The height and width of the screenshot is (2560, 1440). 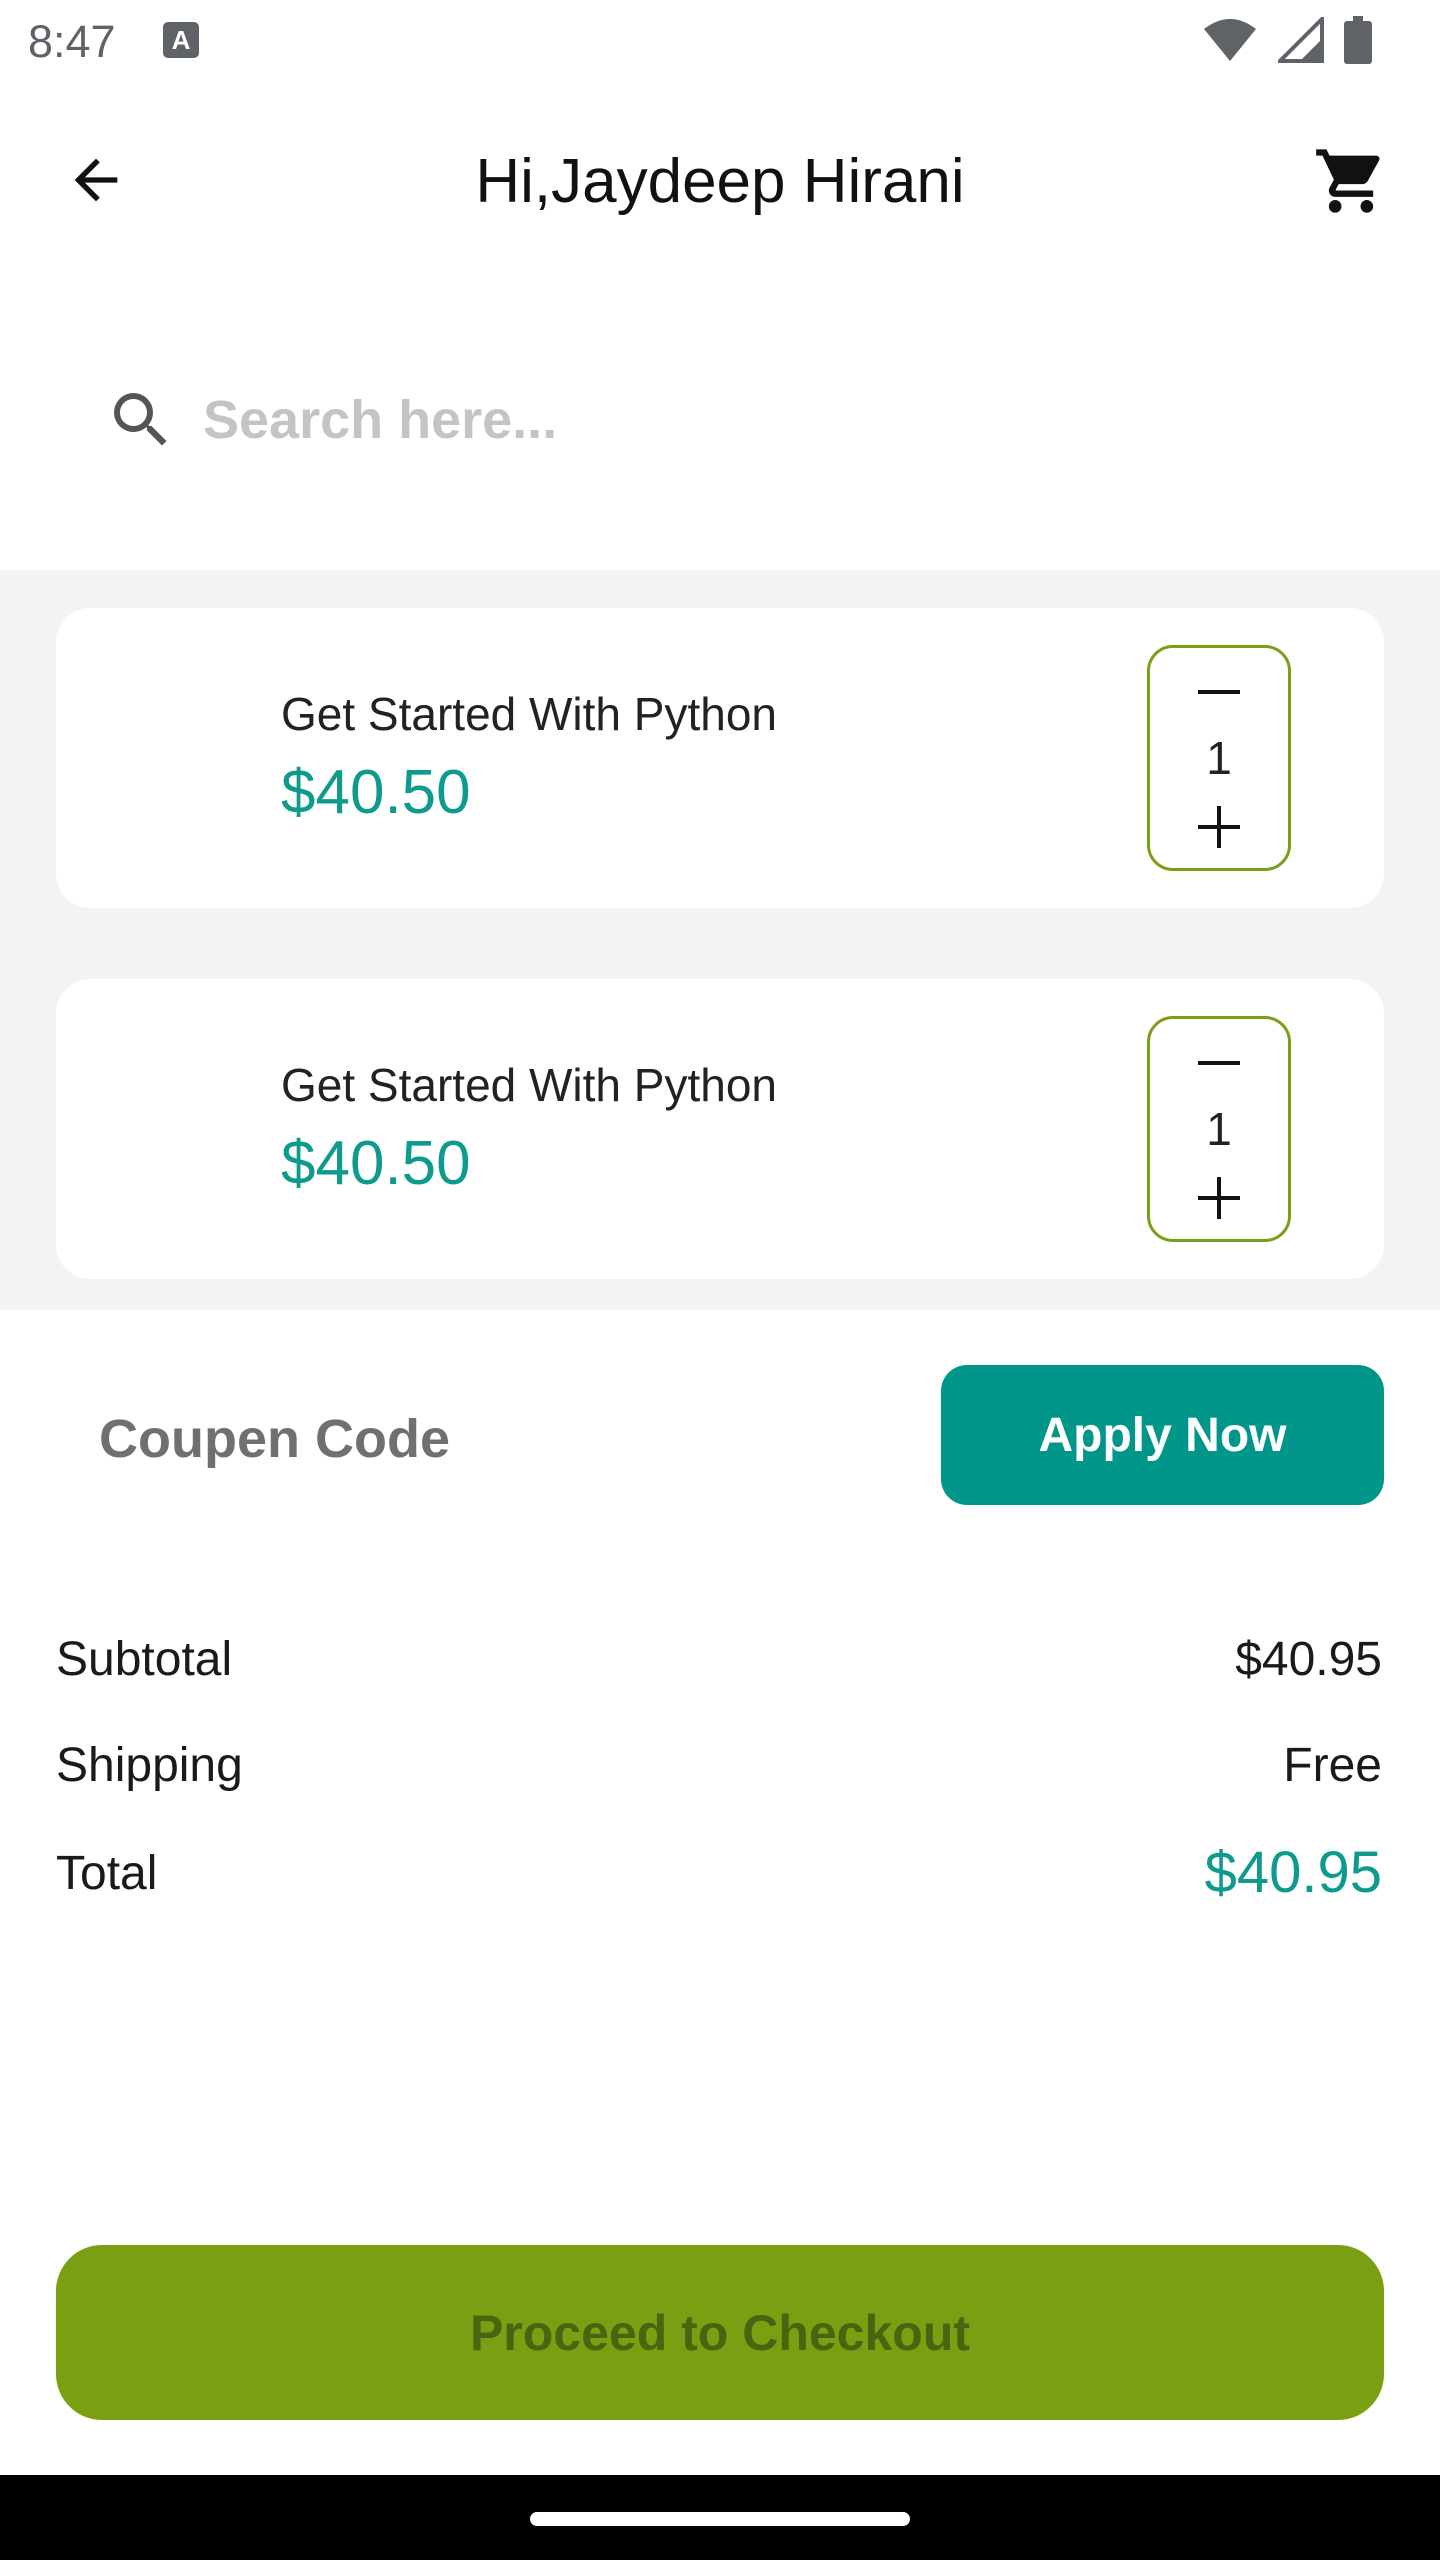 What do you see at coordinates (720, 181) in the screenshot?
I see `page-title: Hi,Jaydeep Hirani` at bounding box center [720, 181].